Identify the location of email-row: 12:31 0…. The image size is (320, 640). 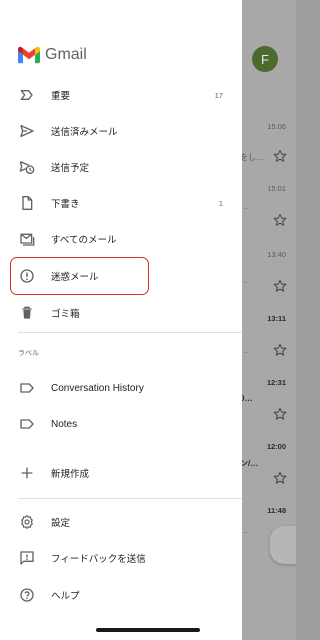
(269, 410).